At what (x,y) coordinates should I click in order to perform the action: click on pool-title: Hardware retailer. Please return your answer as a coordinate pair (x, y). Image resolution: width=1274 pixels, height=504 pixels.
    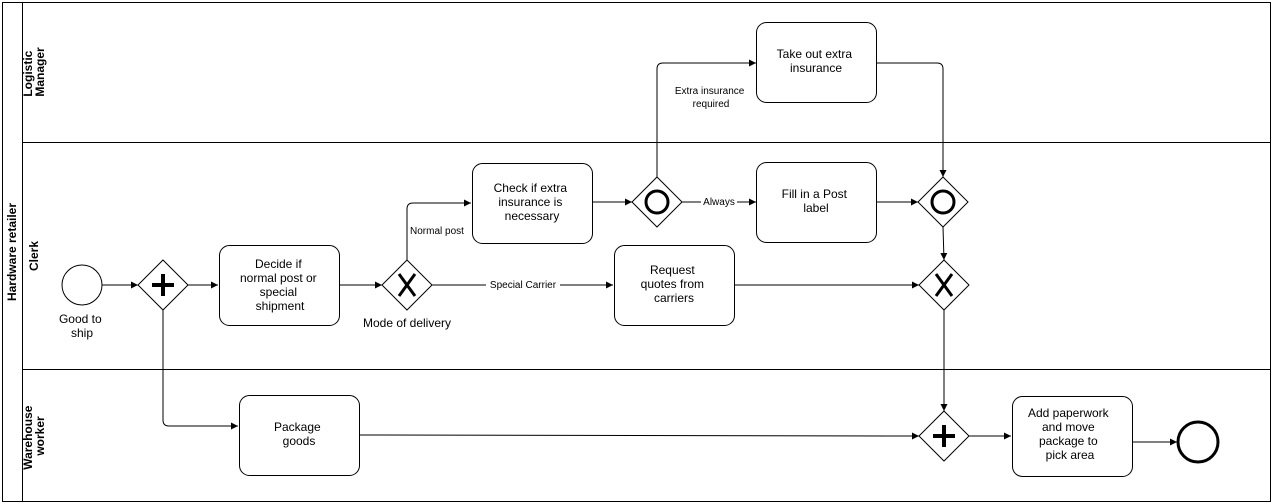
    Looking at the image, I should click on (12, 252).